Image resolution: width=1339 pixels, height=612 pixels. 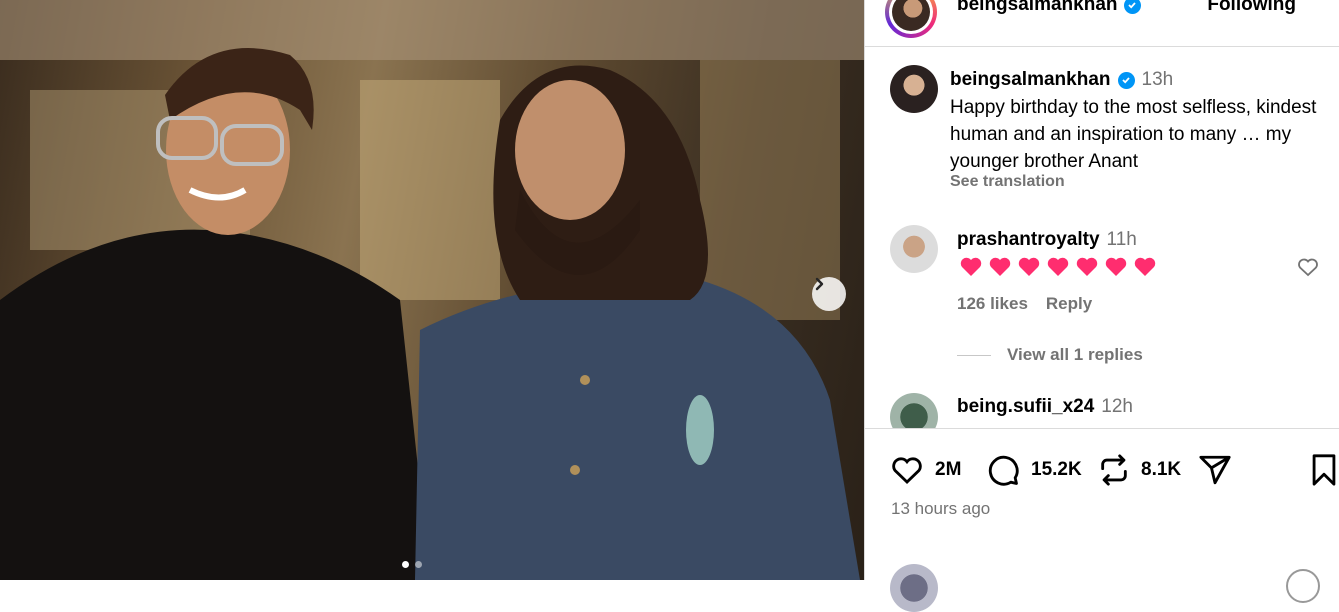 I want to click on comment-username: prashantroyalty, so click(x=1028, y=240).